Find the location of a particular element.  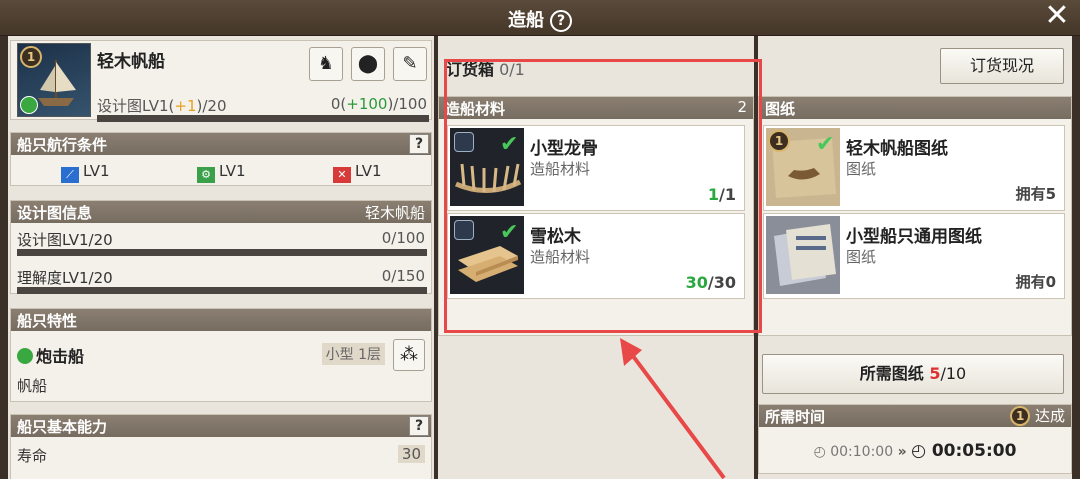

time-done: 1 达成 is located at coordinates (1037, 415).